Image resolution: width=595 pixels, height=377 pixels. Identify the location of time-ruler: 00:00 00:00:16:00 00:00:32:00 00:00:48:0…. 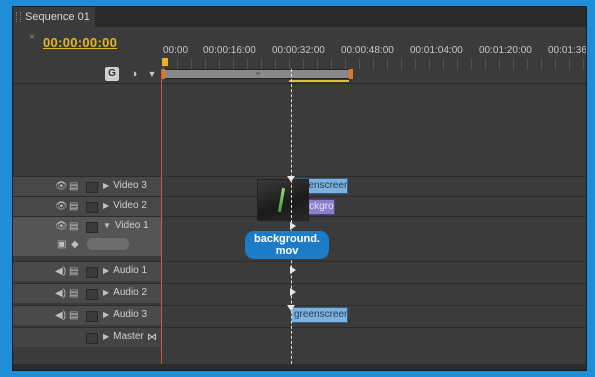
(375, 52).